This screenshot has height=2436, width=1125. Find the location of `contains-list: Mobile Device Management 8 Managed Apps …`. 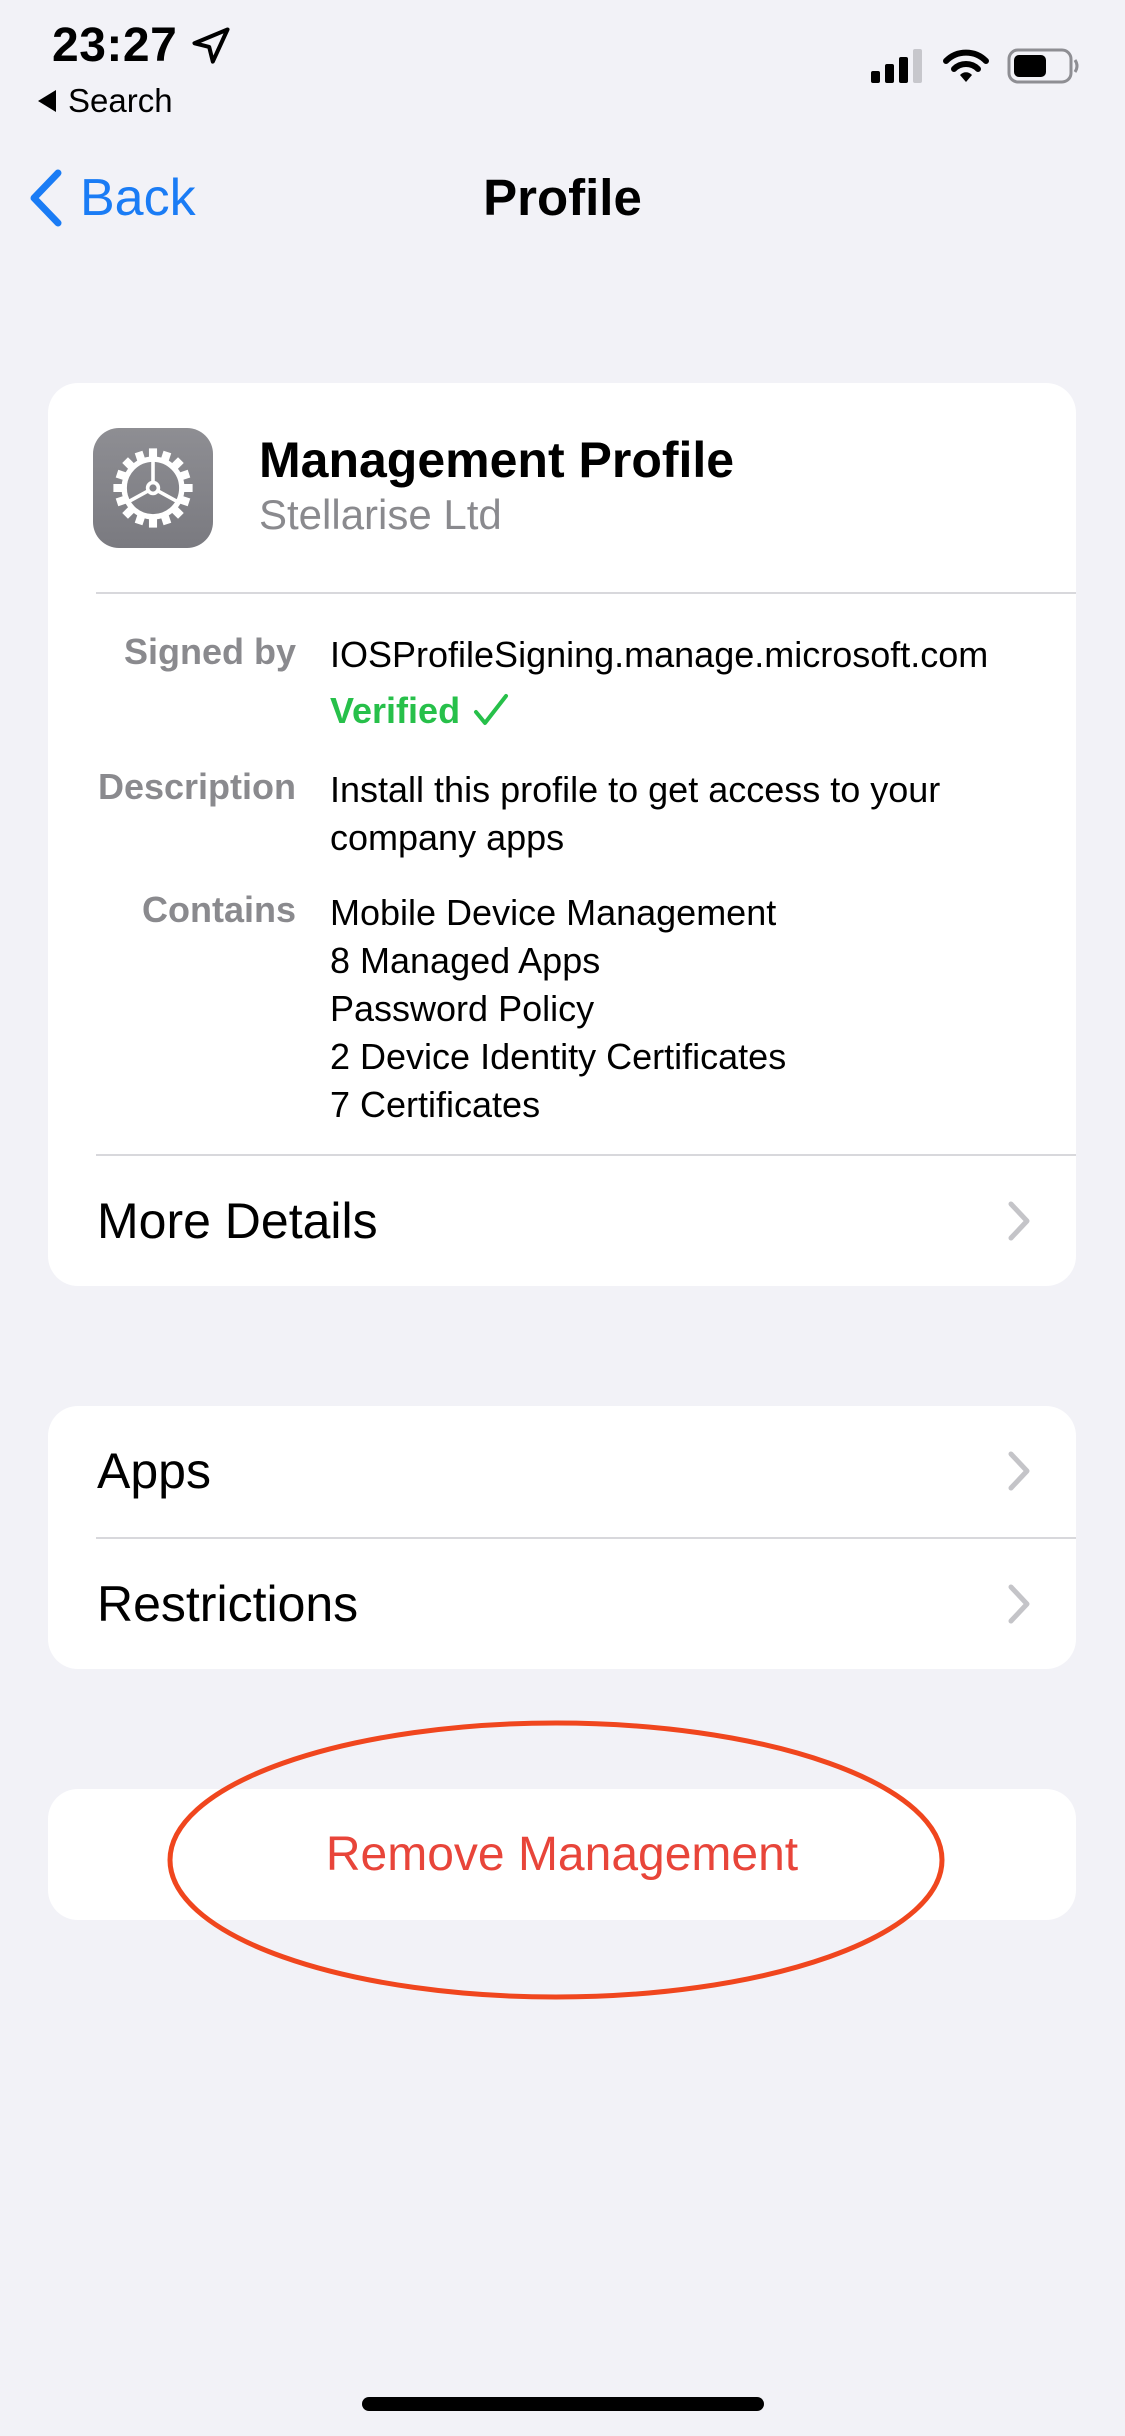

contains-list: Mobile Device Management 8 Managed Apps … is located at coordinates (690, 1009).